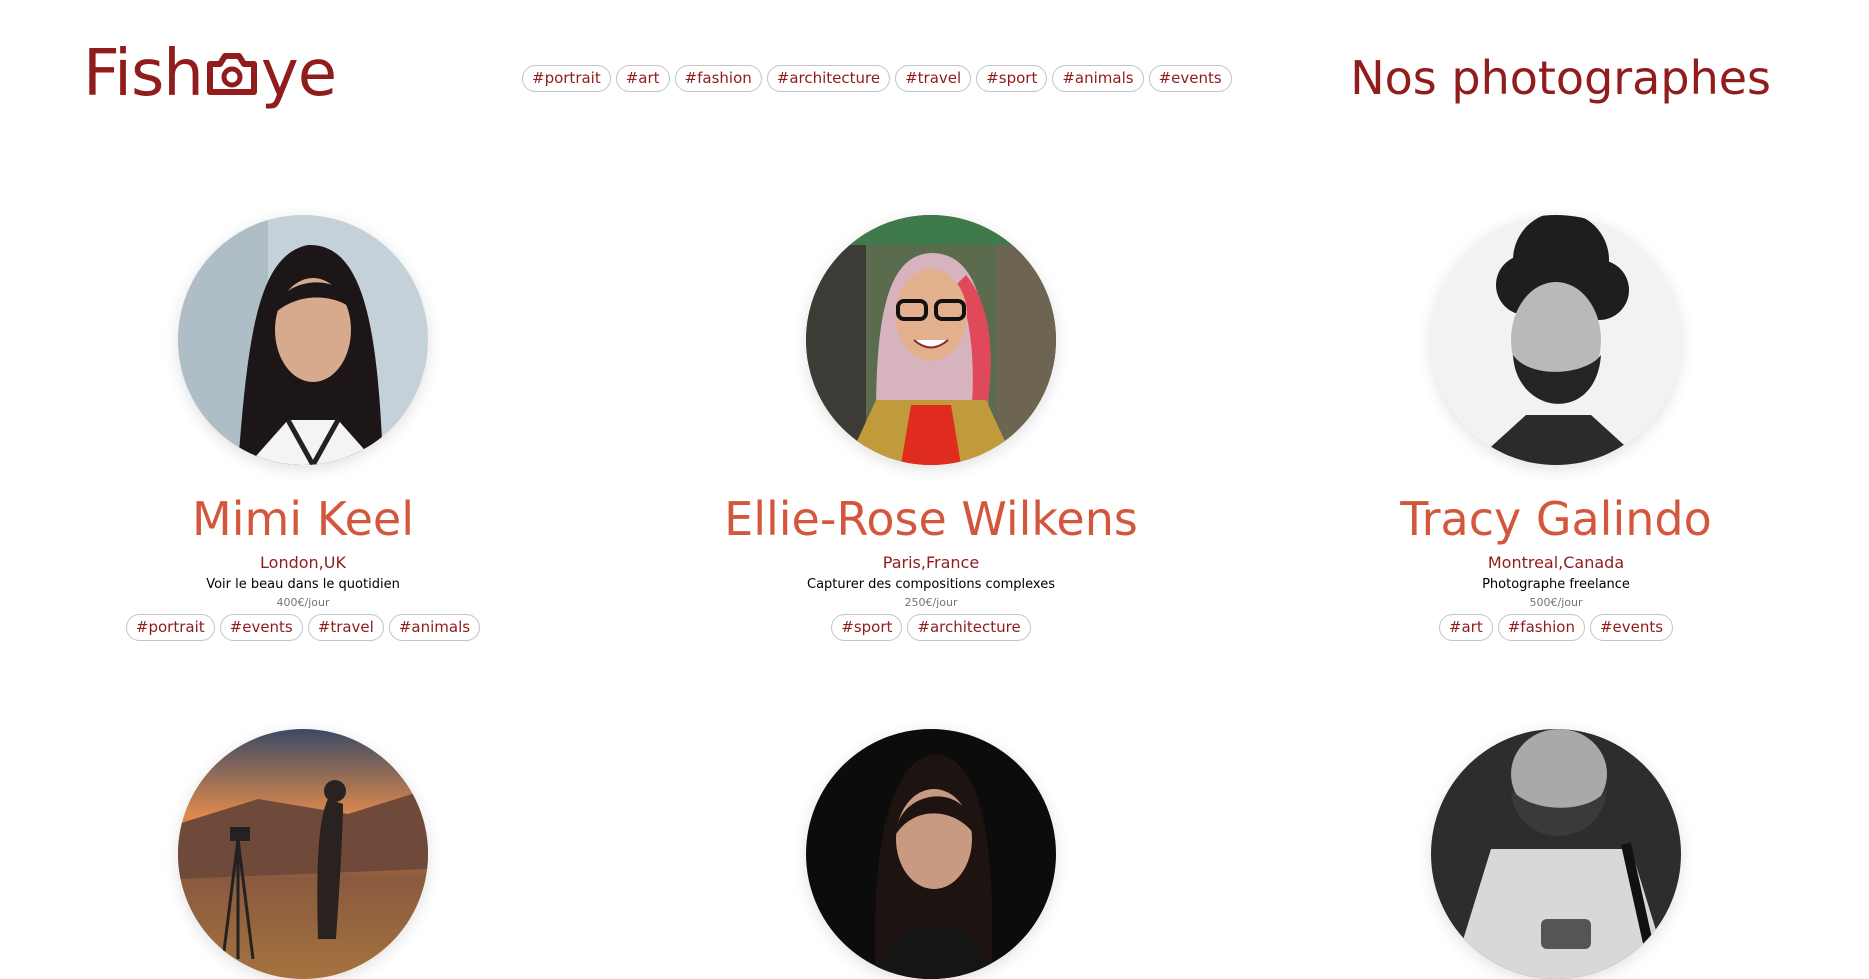  Describe the element at coordinates (1556, 519) in the screenshot. I see `photographer-name: Tracy Galindo` at that location.